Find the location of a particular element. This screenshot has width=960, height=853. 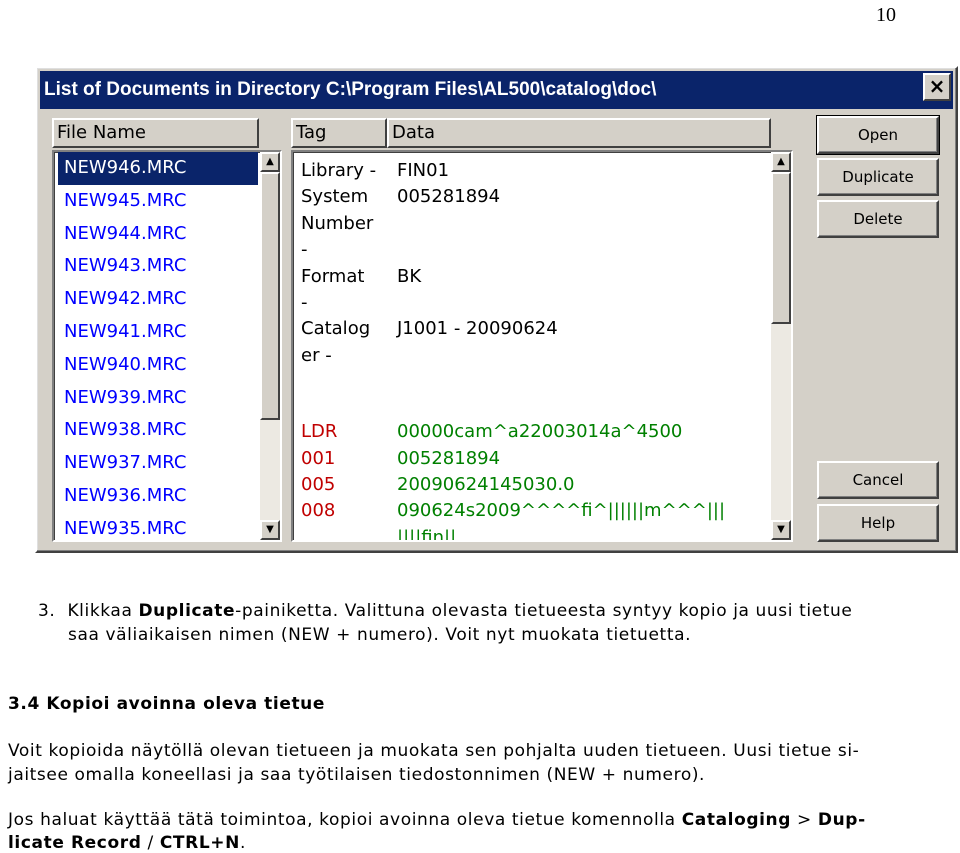

field-row: 001 005281894 is located at coordinates (530, 459).